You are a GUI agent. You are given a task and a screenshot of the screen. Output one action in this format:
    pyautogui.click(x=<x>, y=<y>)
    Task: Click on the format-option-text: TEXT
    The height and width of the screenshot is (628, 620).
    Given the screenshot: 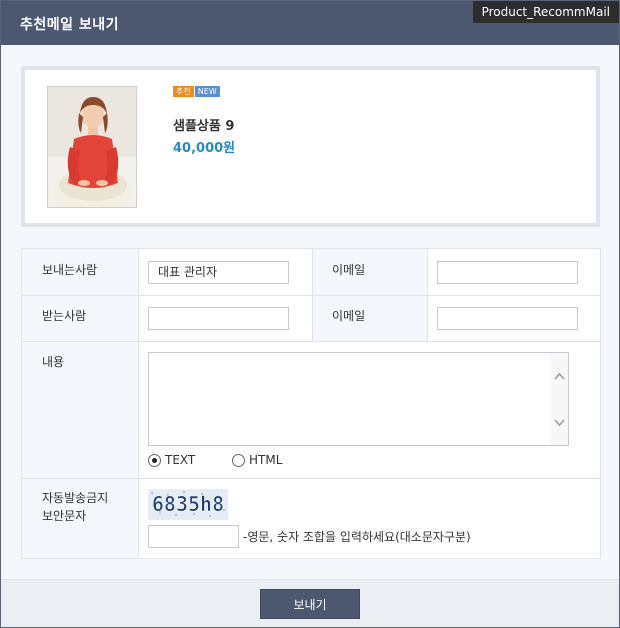 What is the action you would take?
    pyautogui.click(x=180, y=460)
    